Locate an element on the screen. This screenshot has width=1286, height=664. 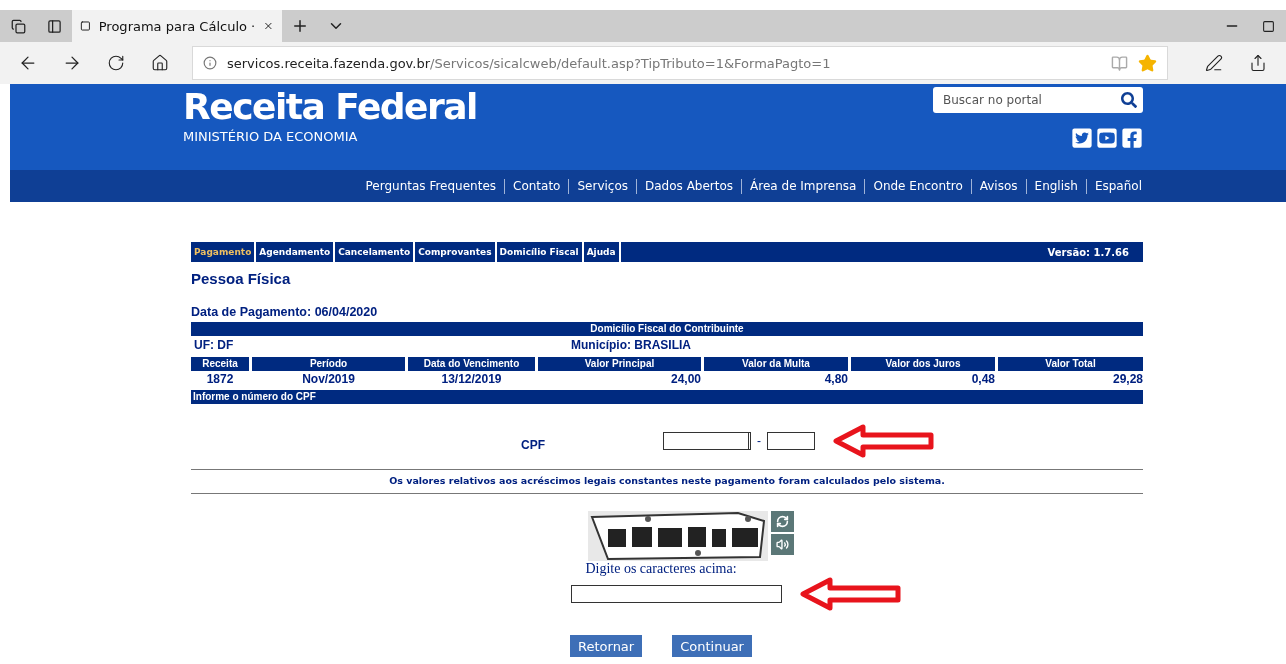
nav-link: Onde Encontro is located at coordinates (918, 186).